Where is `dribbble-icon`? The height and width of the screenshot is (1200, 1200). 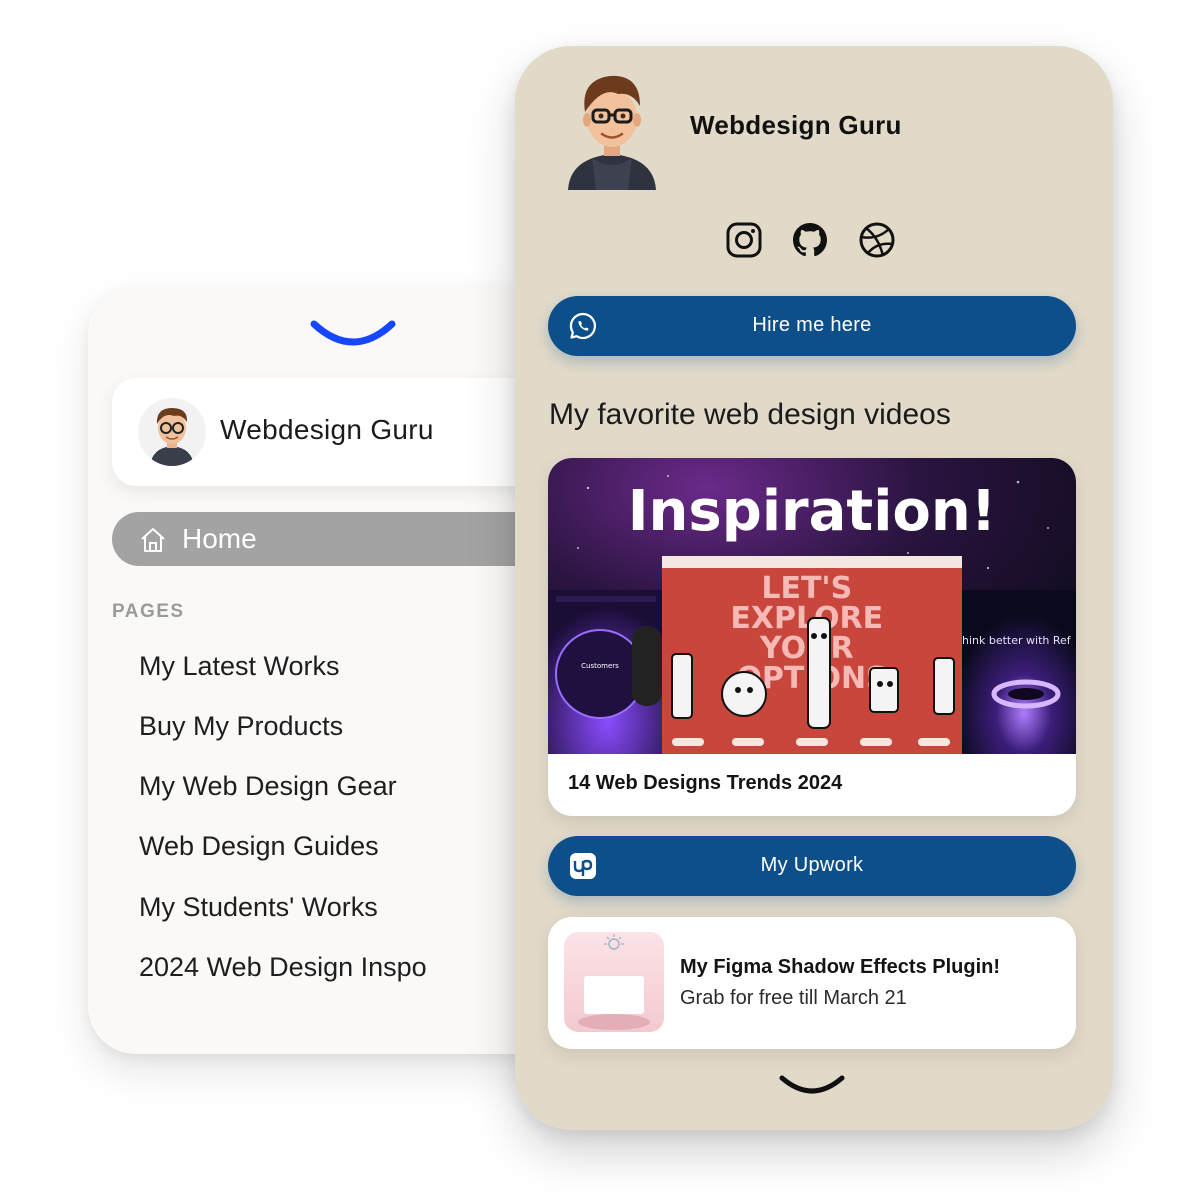
dribbble-icon is located at coordinates (877, 240).